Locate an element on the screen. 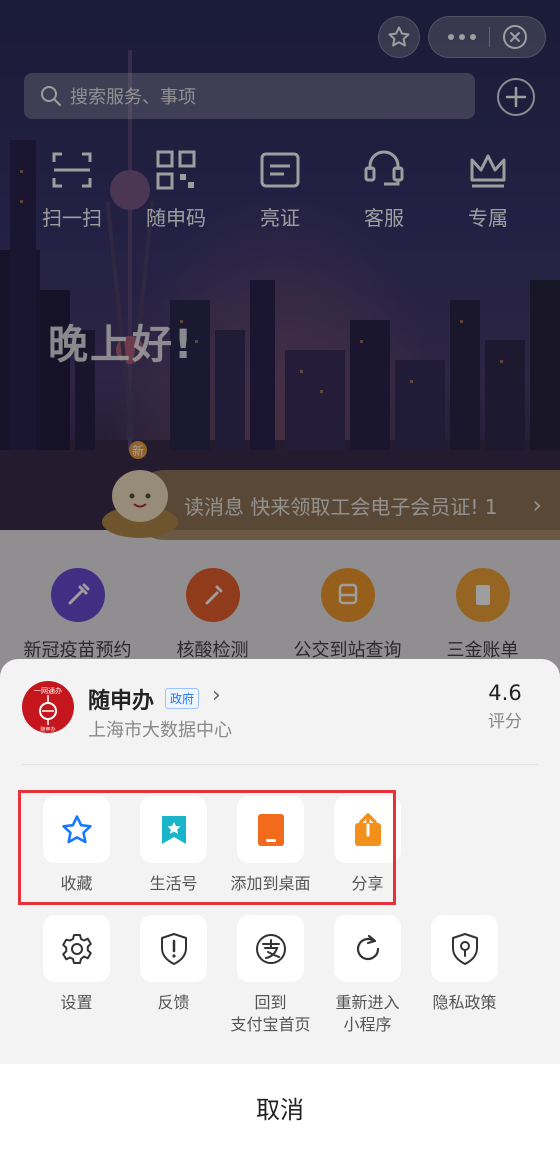  collect-icon-box is located at coordinates (76, 829).